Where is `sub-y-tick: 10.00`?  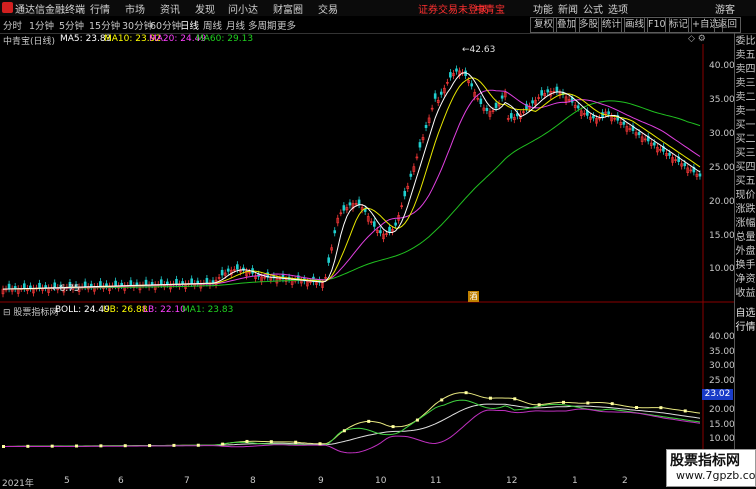 sub-y-tick: 10.00 is located at coordinates (722, 439).